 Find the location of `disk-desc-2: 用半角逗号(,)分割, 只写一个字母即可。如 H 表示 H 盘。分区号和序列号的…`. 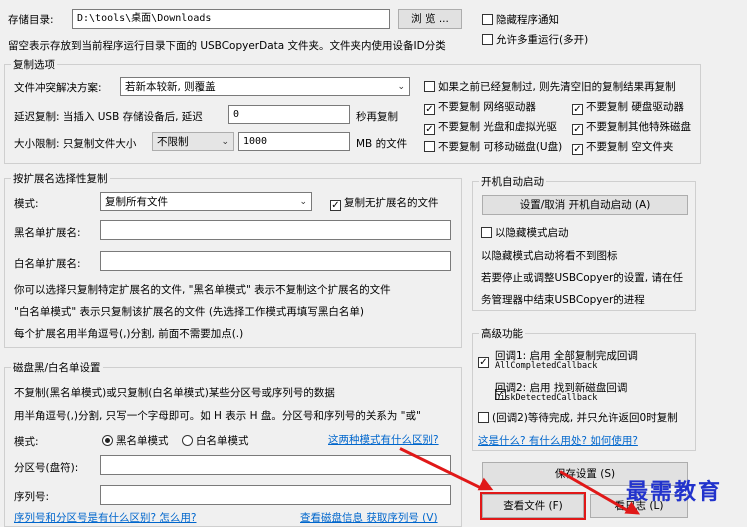

disk-desc-2: 用半角逗号(,)分割, 只写一个字母即可。如 H 表示 H 盘。分区号和序列号的… is located at coordinates (217, 416).